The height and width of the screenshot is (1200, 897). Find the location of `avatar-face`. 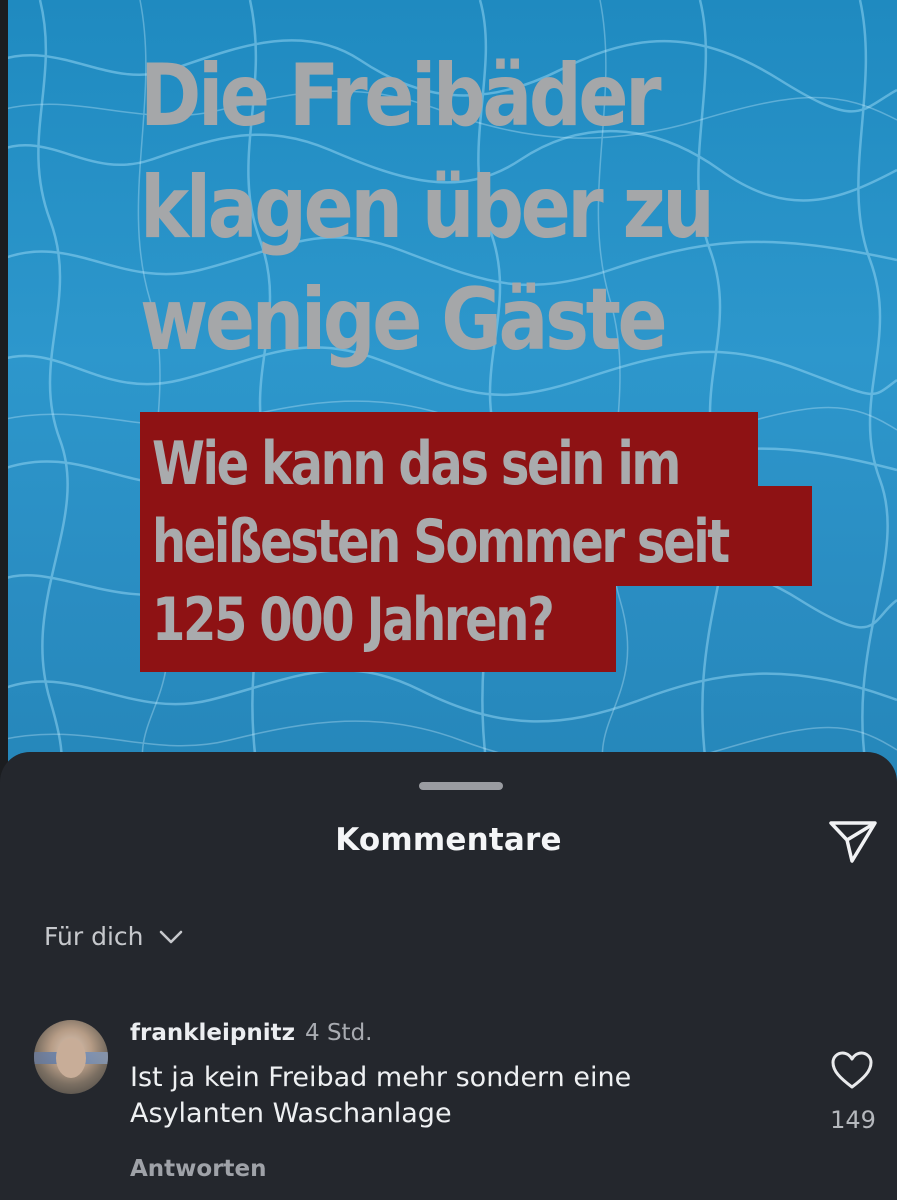

avatar-face is located at coordinates (71, 1058).